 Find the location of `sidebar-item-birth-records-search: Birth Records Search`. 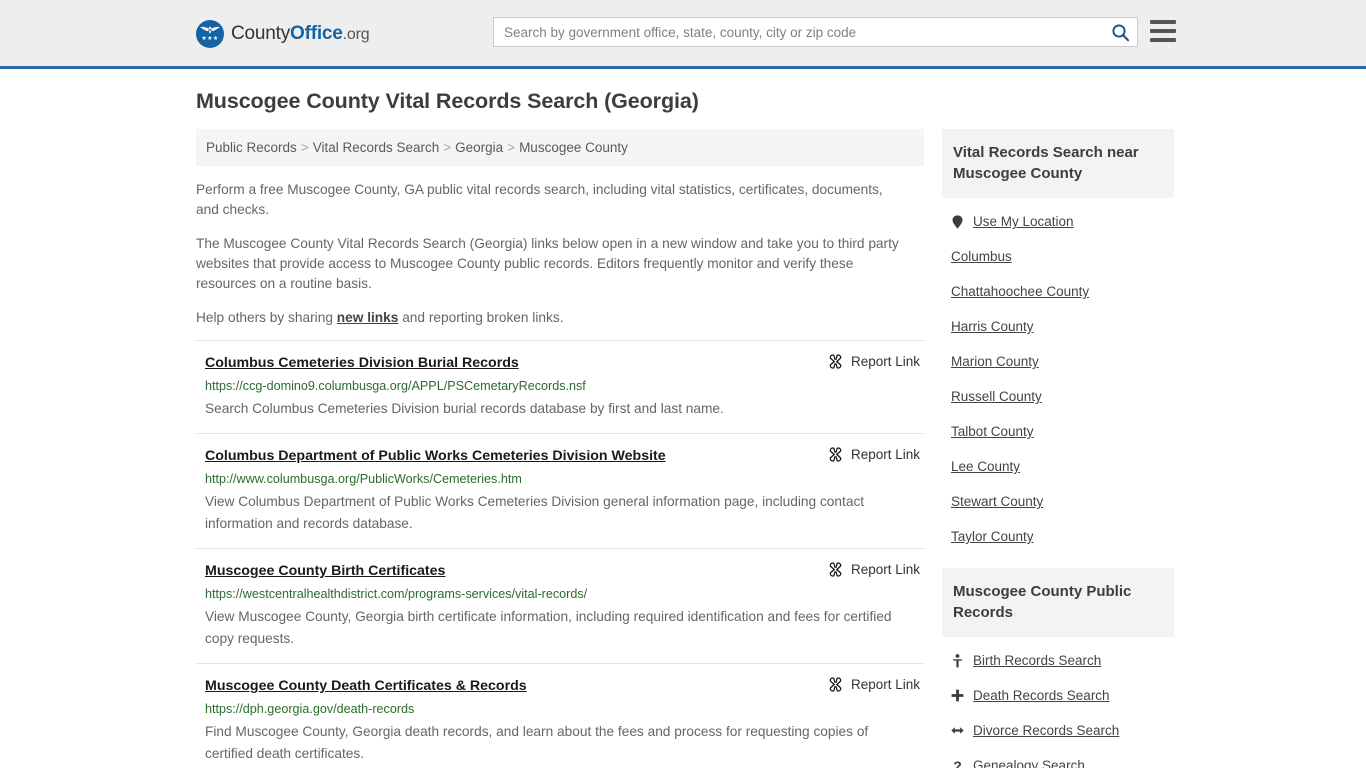

sidebar-item-birth-records-search: Birth Records Search is located at coordinates (1058, 660).